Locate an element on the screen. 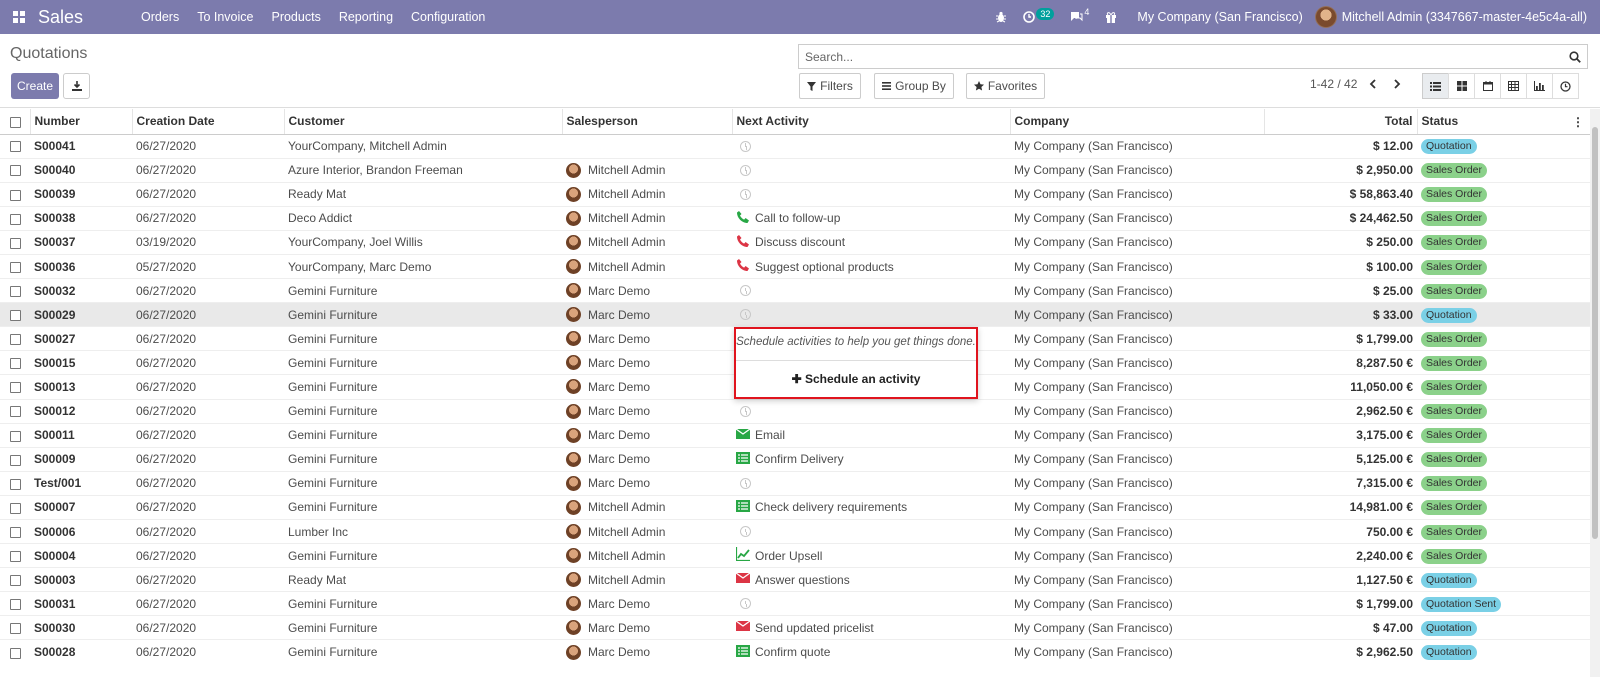 This screenshot has height=677, width=1600. pager-next-icon is located at coordinates (1397, 84).